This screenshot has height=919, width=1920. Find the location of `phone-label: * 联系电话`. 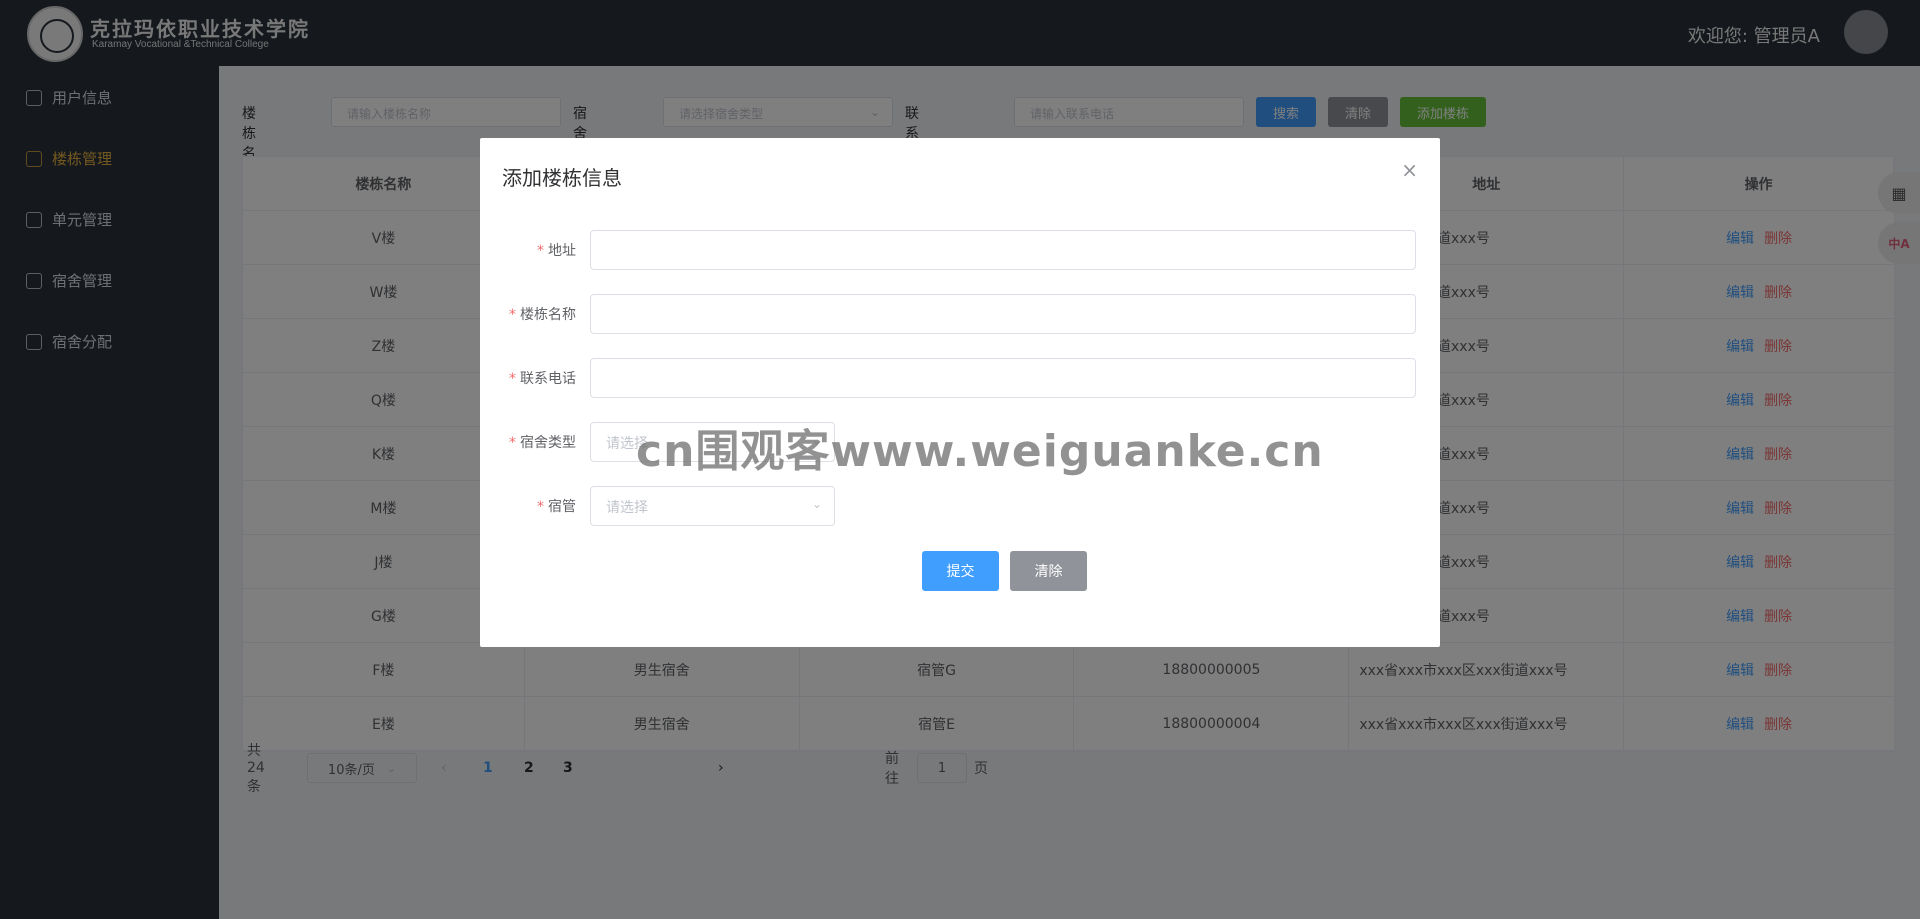

phone-label: * 联系电话 is located at coordinates (542, 378).